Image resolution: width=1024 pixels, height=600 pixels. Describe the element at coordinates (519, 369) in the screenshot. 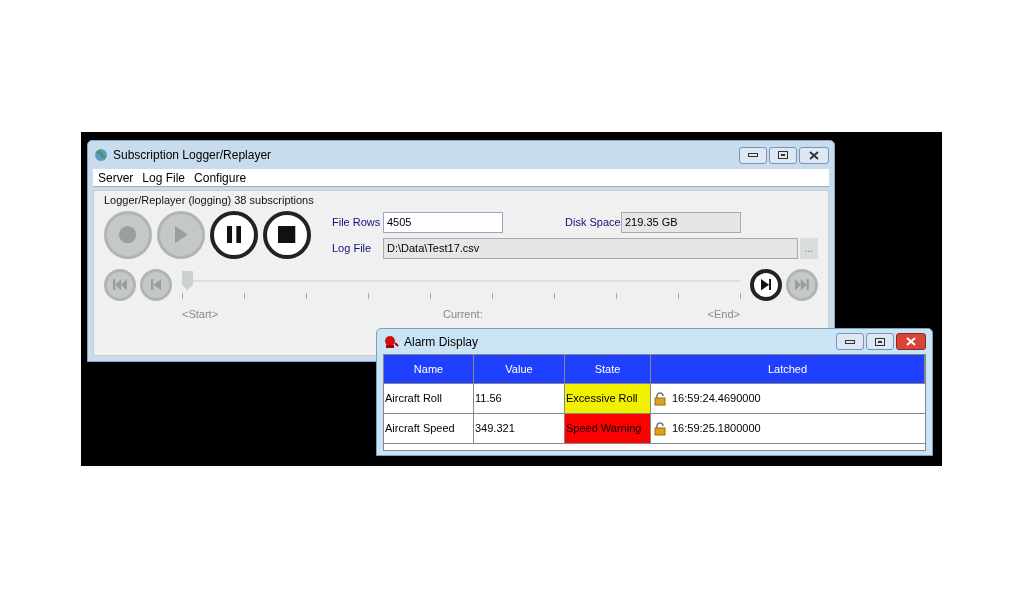

I see `column-header: Value` at that location.